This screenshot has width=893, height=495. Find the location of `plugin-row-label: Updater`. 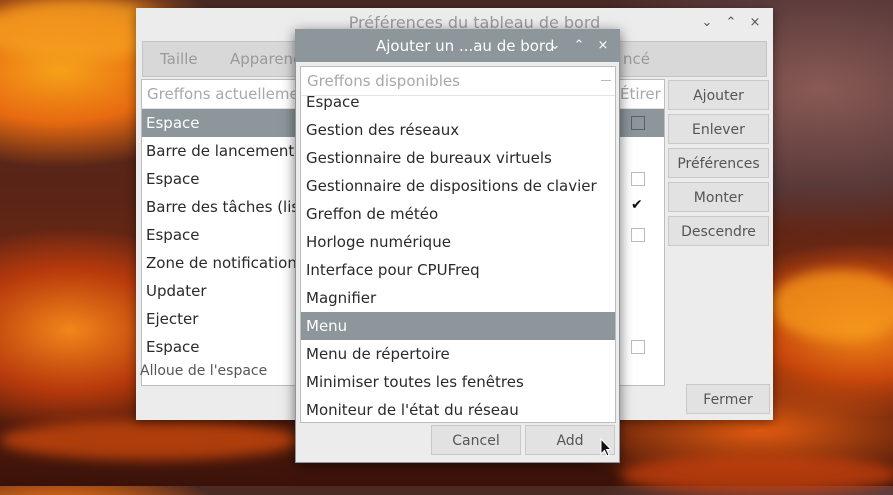

plugin-row-label: Updater is located at coordinates (176, 291).